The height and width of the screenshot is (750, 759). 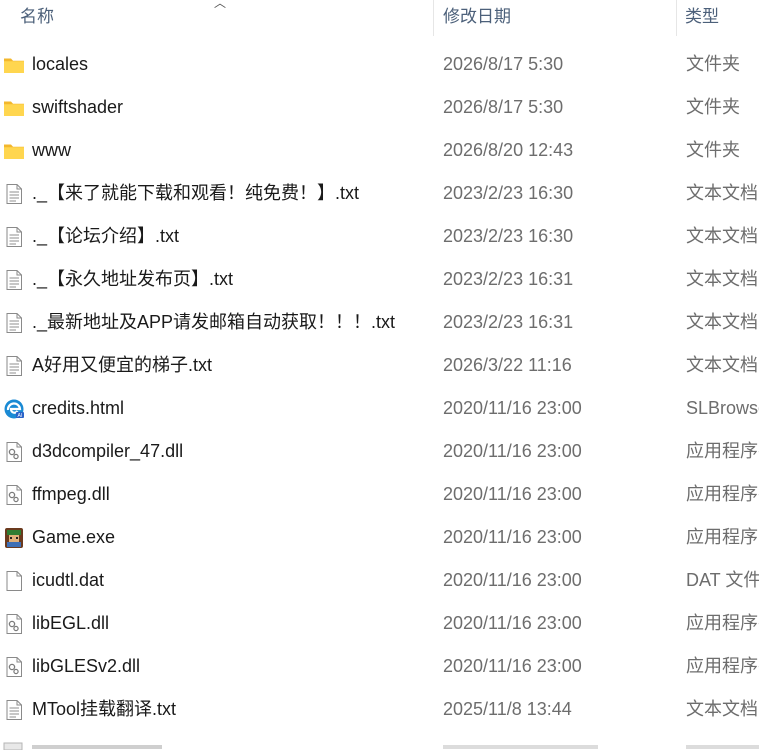 I want to click on column-header-bar: ︿ 名称 修改日期 类型, so click(x=379, y=18).